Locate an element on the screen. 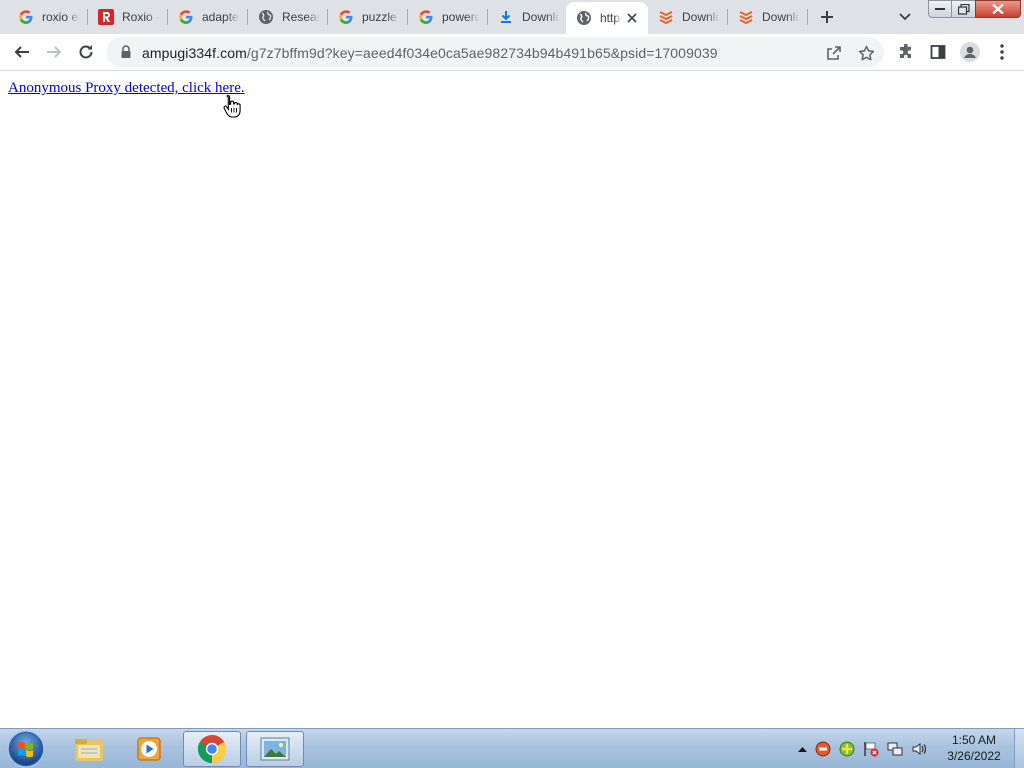 This screenshot has height=768, width=1024. tab-search-button is located at coordinates (905, 17).